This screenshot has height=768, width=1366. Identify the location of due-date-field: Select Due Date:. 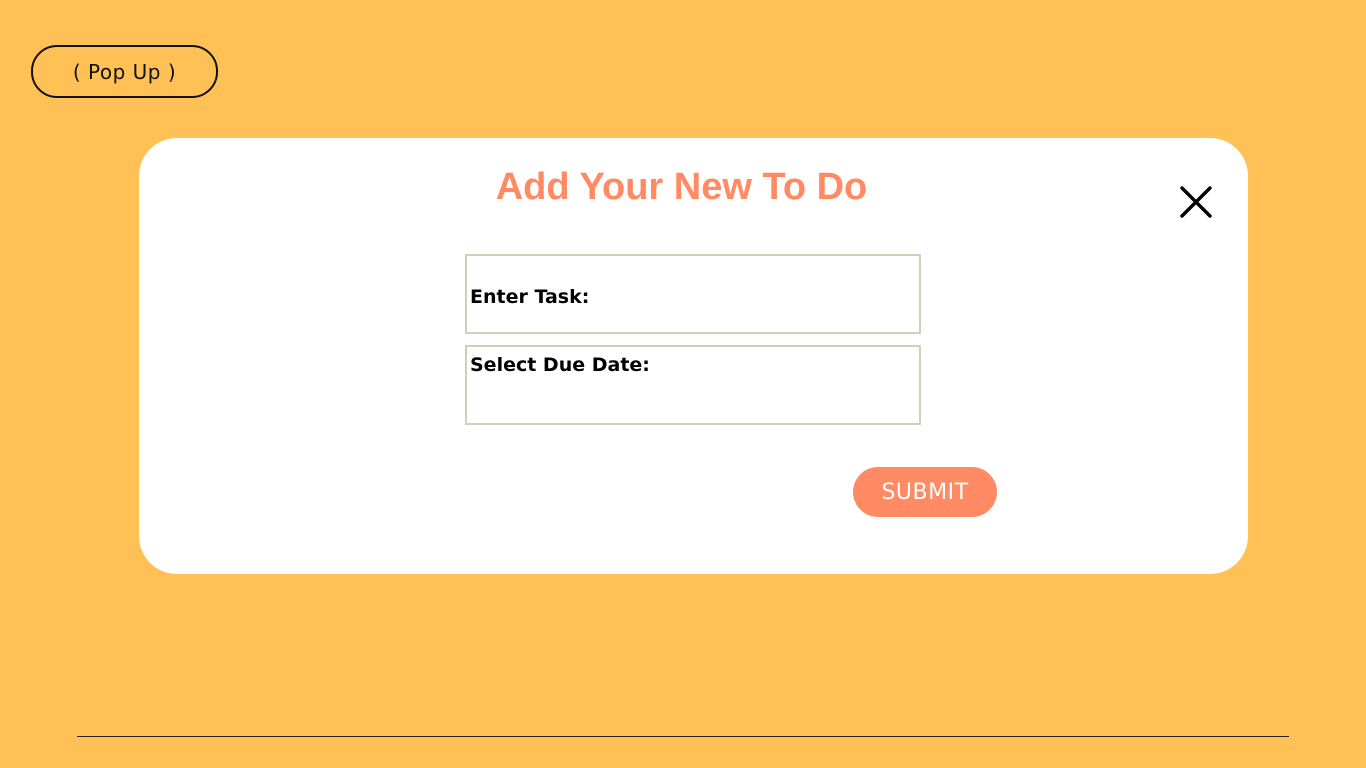
(693, 385).